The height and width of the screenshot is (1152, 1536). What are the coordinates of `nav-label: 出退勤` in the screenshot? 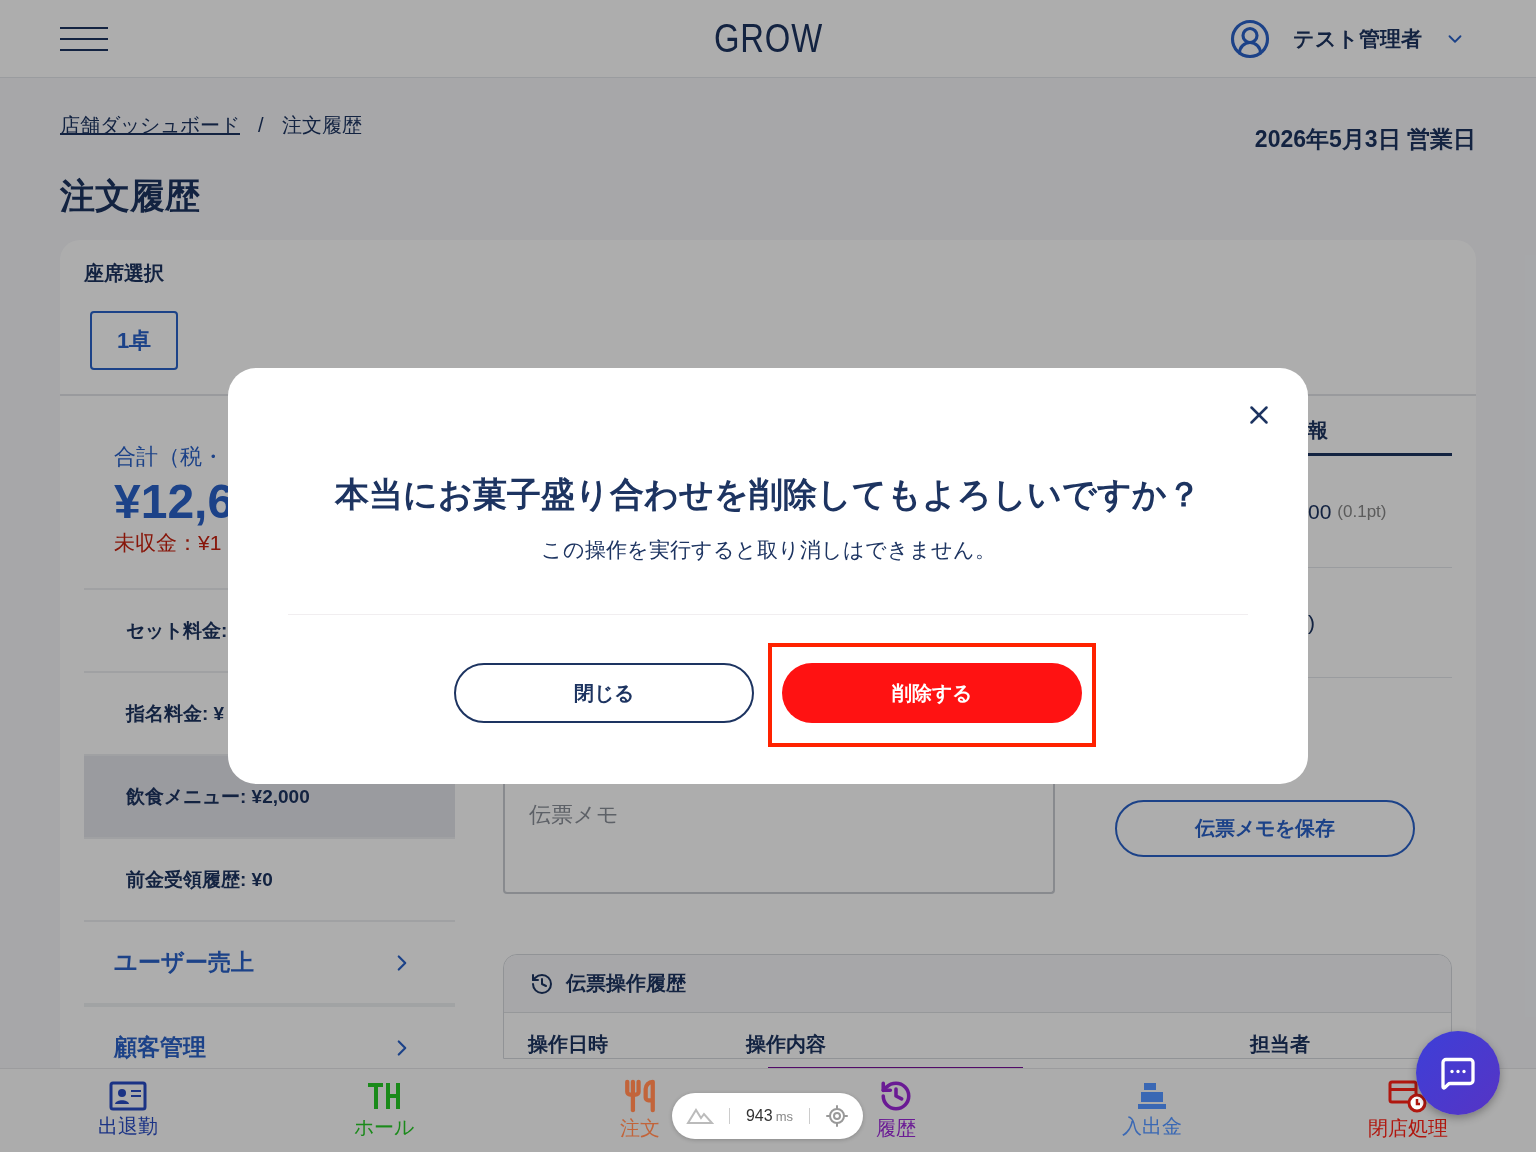 It's located at (128, 1126).